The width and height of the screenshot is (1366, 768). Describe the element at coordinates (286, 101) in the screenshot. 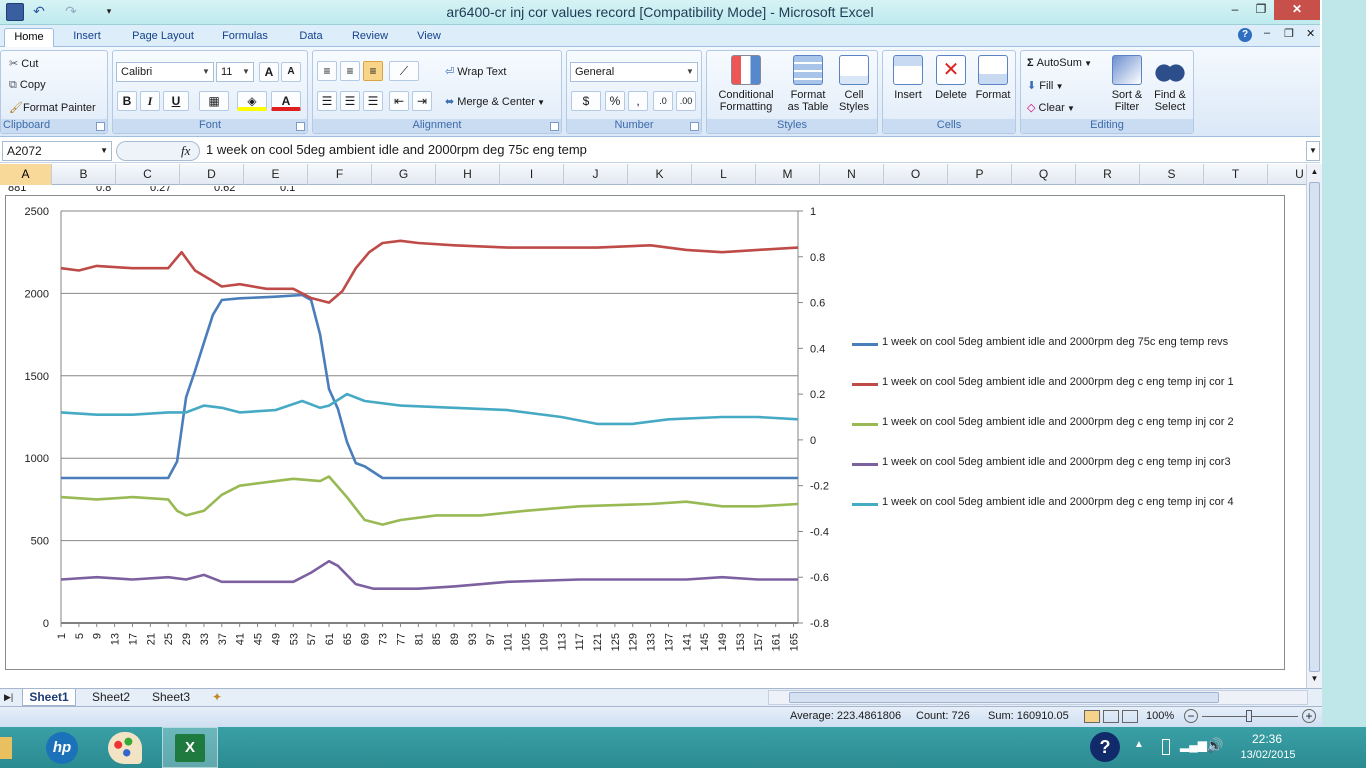

I see `font-color-button: A` at that location.